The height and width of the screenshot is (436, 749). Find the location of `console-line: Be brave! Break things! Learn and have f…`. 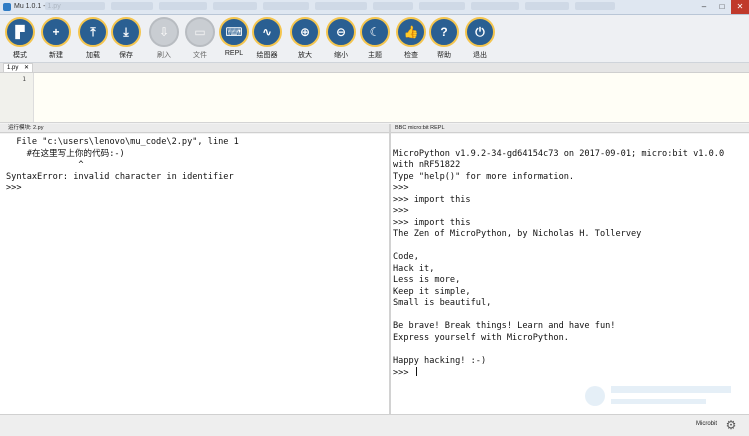

console-line: Be brave! Break things! Learn and have f… is located at coordinates (504, 326).